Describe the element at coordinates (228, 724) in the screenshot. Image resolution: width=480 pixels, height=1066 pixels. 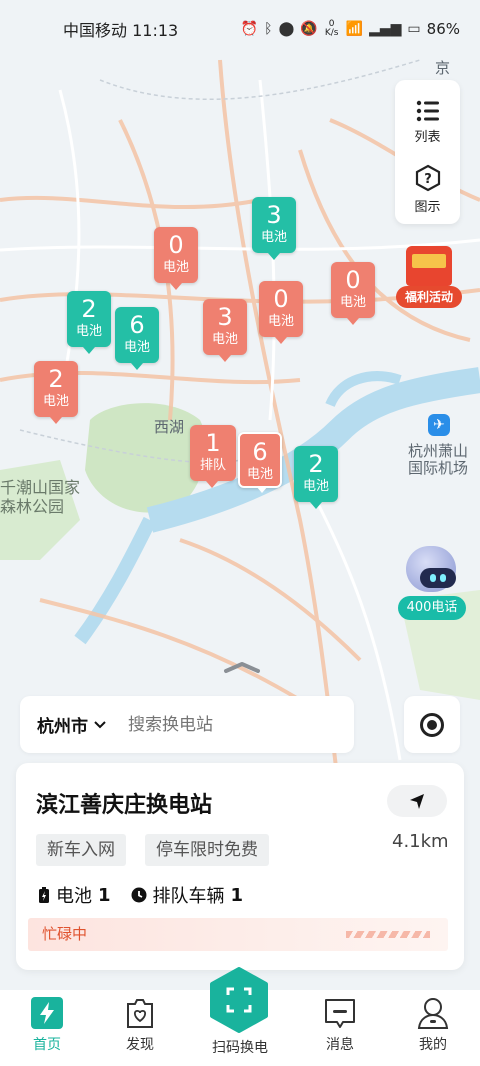
I see `search-input` at that location.